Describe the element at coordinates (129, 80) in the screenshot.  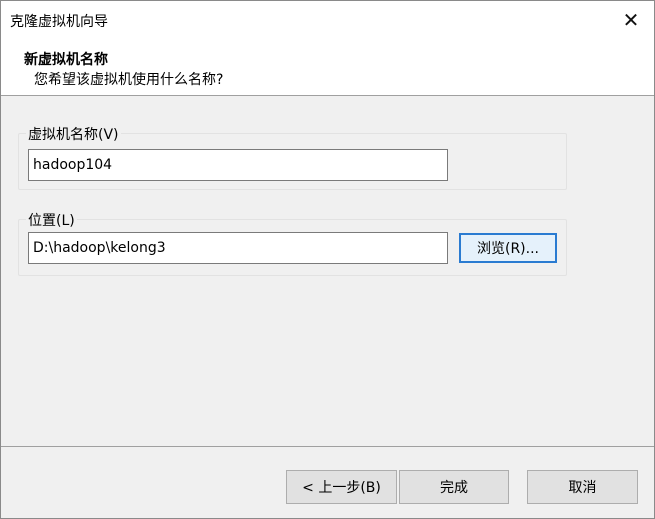
I see `page-subheading: 您希望该虚拟机使用什么名称?` at that location.